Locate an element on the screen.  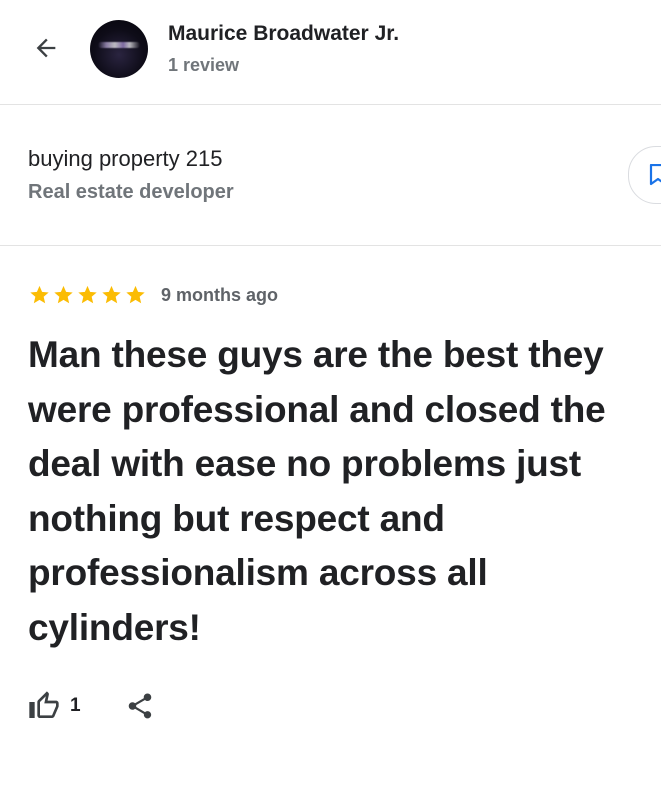
like-button: 1 is located at coordinates (54, 706).